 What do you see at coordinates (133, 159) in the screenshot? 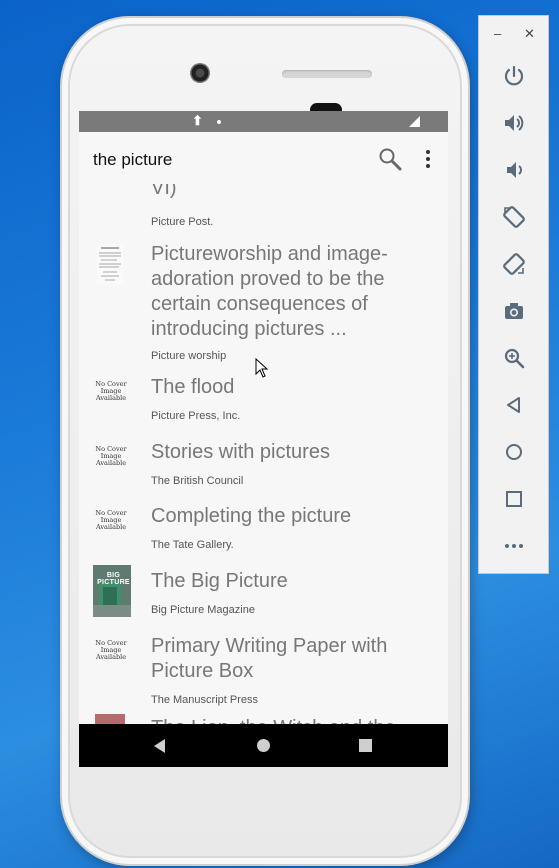
I see `search-query-title: the picture` at bounding box center [133, 159].